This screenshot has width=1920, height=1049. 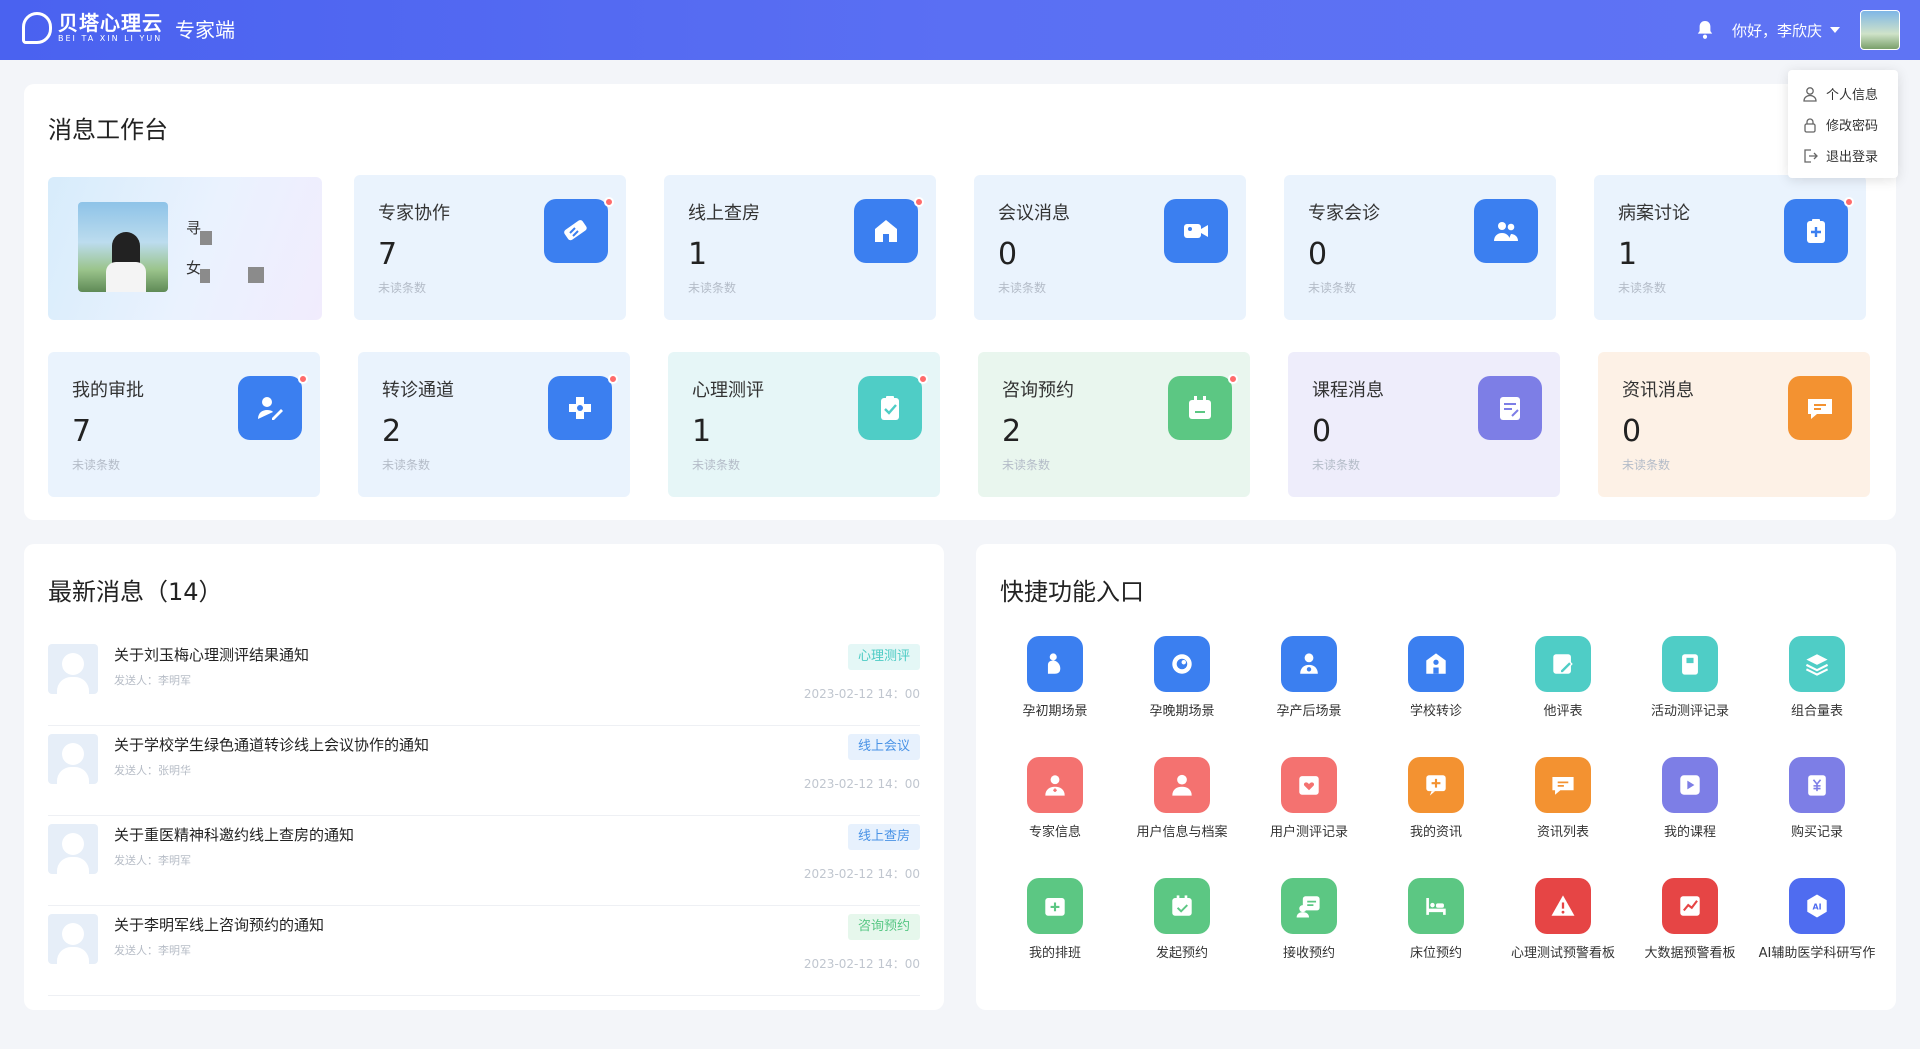 I want to click on quick-label: 我的排班, so click(x=1054, y=953).